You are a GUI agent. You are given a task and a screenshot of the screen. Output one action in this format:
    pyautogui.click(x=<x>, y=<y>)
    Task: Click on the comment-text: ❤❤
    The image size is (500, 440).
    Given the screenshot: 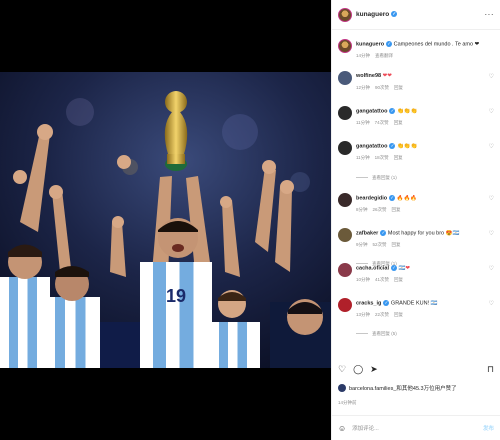 What is the action you would take?
    pyautogui.click(x=387, y=76)
    